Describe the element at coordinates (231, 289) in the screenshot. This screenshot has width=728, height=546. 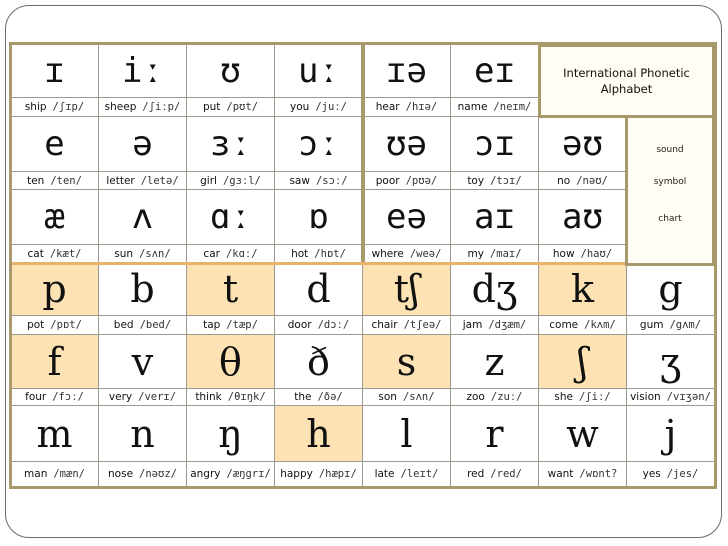
I see `consonant-symbol: t` at that location.